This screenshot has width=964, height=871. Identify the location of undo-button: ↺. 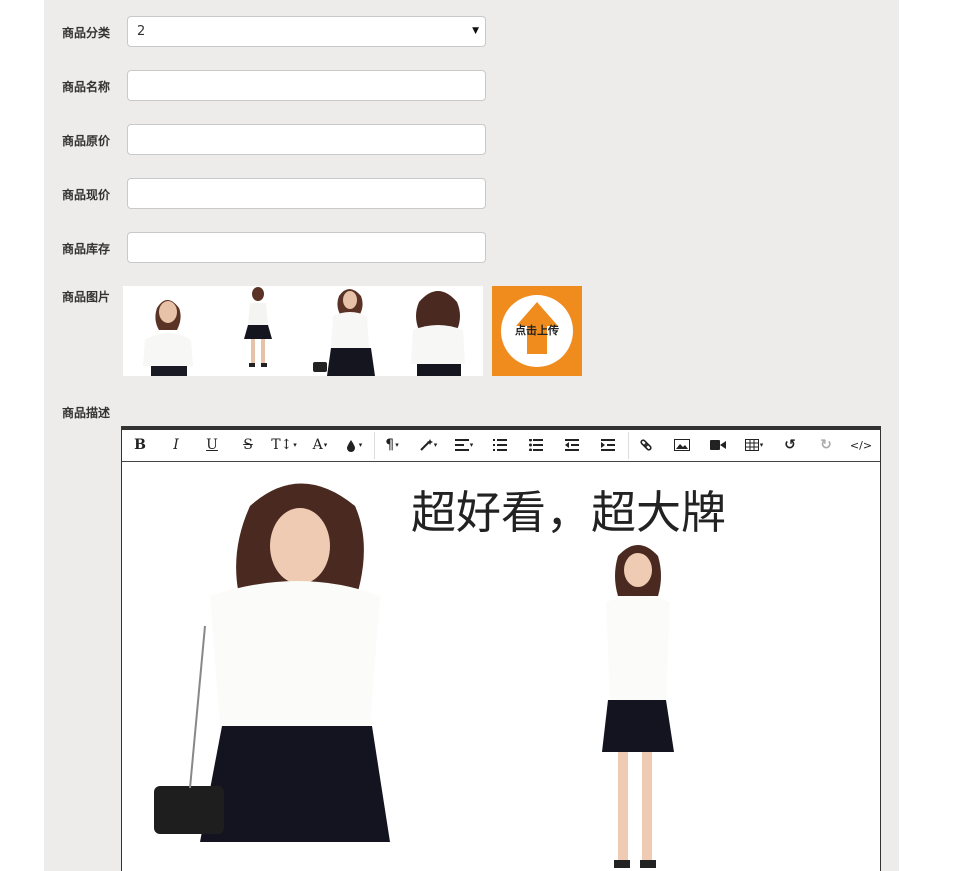
(790, 445).